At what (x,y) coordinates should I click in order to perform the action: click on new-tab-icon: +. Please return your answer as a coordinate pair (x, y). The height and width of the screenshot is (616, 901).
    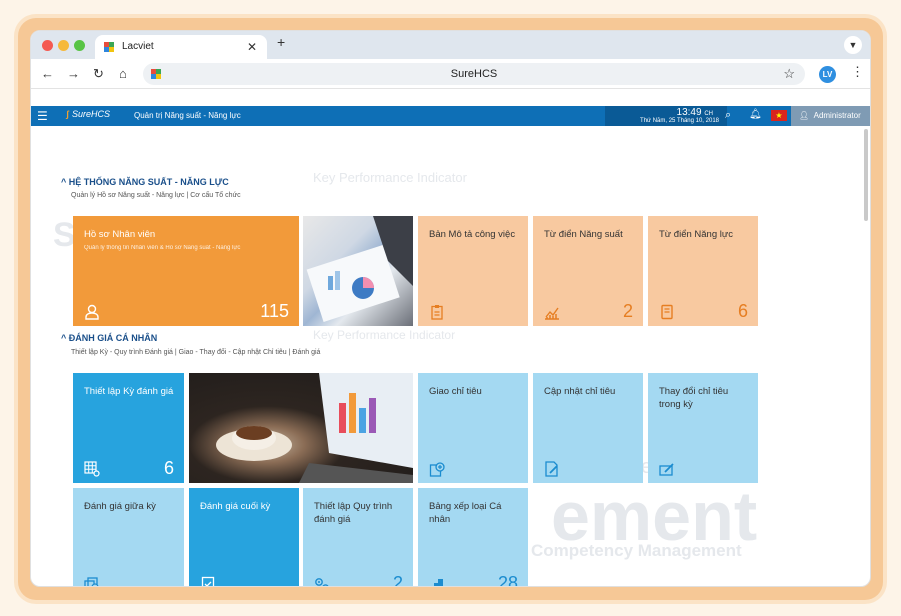
    Looking at the image, I should click on (281, 42).